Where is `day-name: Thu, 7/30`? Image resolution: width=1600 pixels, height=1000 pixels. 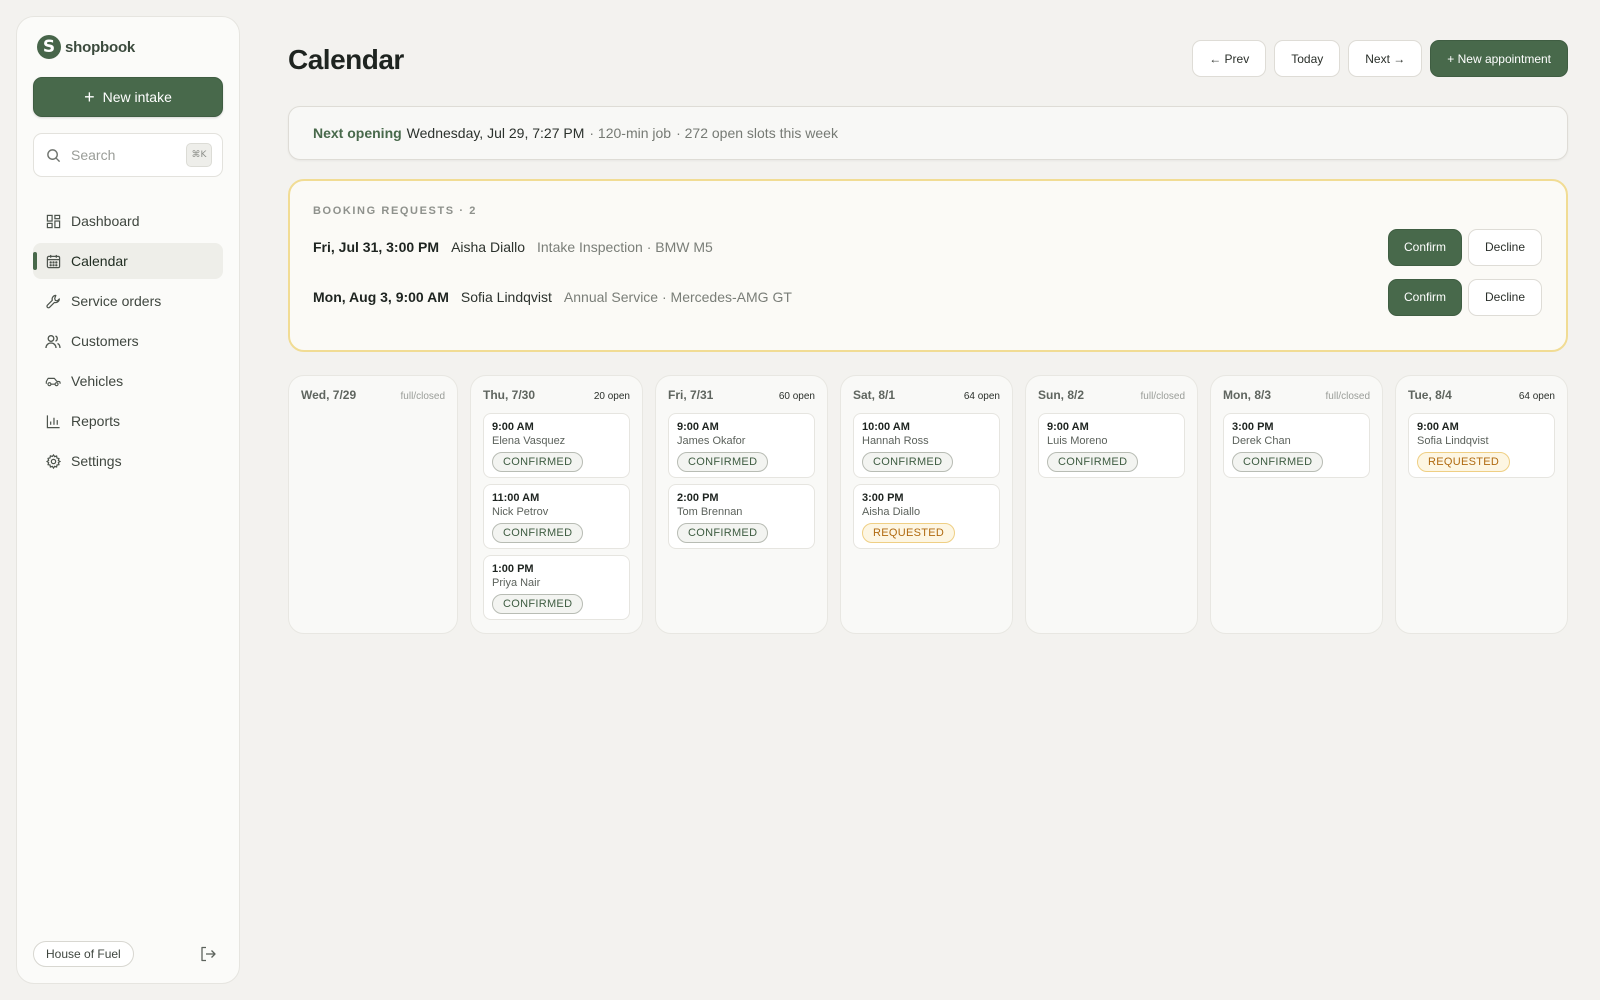
day-name: Thu, 7/30 is located at coordinates (509, 395).